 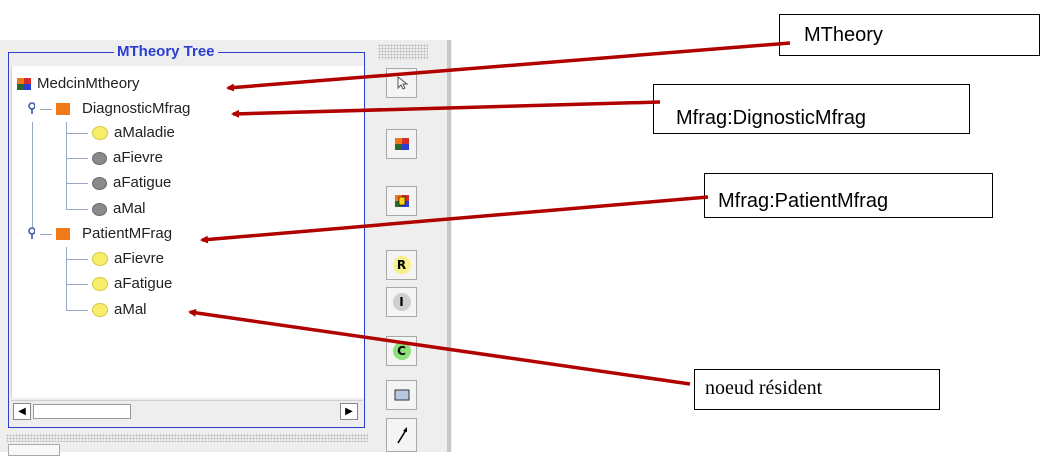 I want to click on arrow-to-resident, so click(x=439, y=347).